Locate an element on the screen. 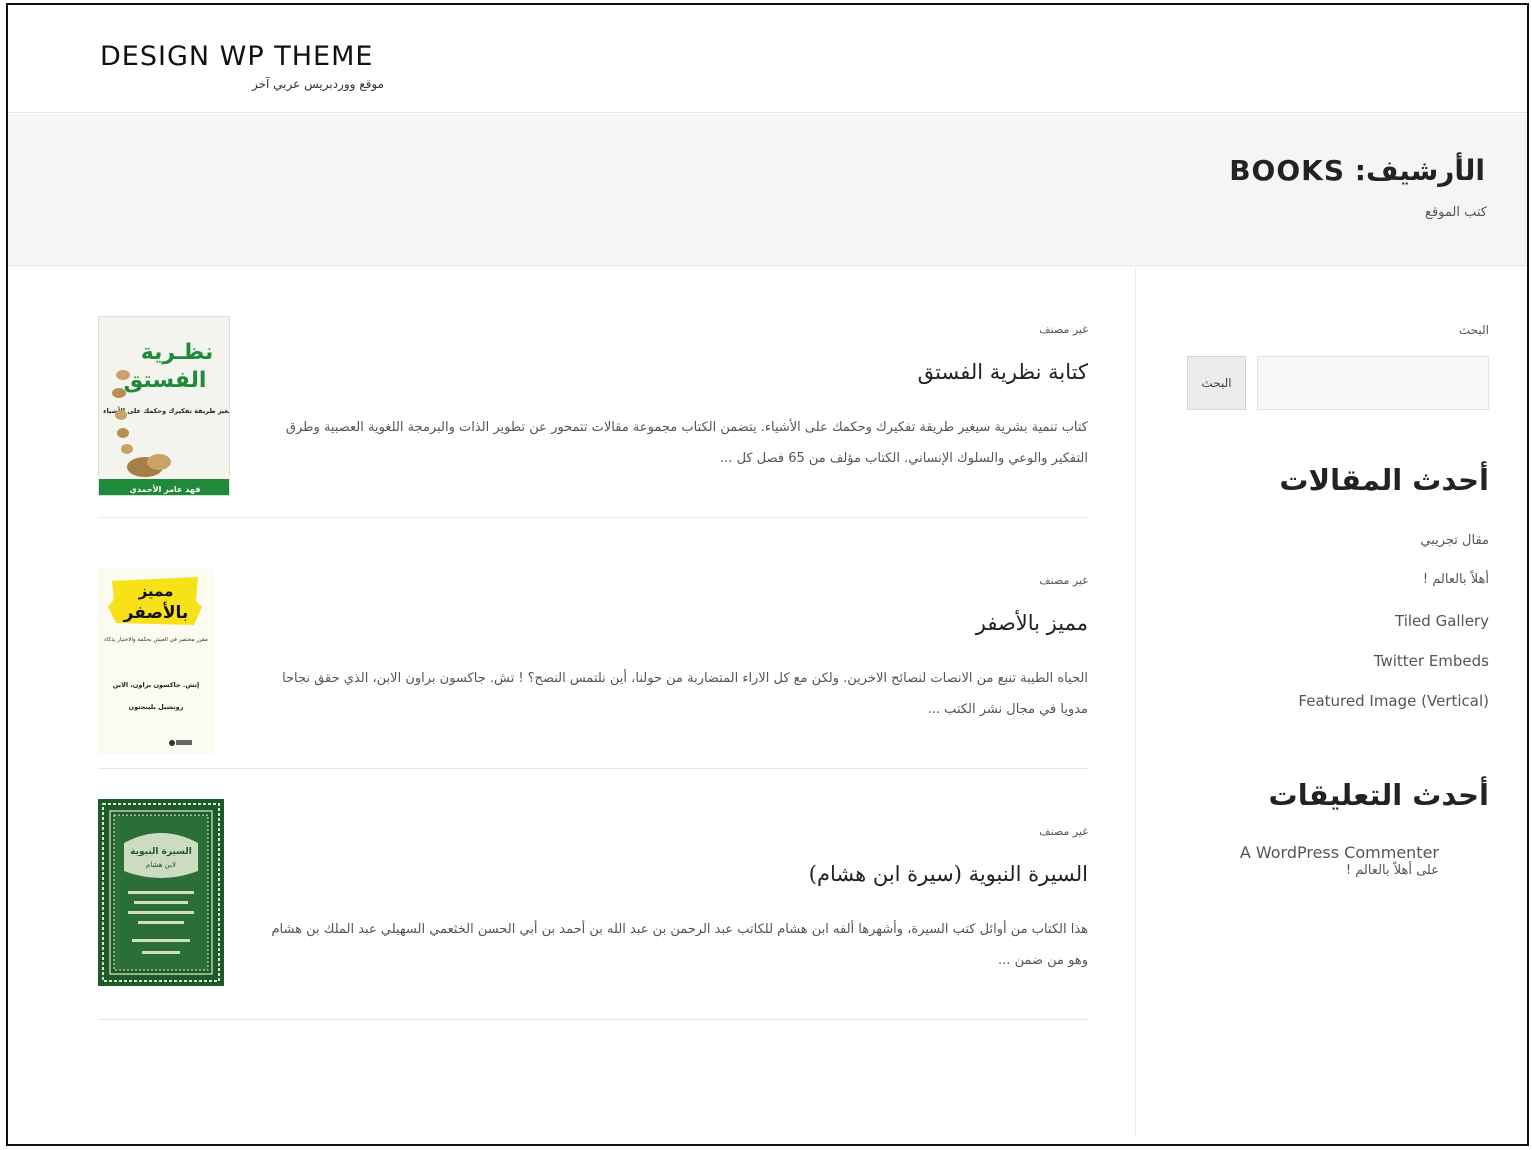  cover-title-line2: لابن هشام is located at coordinates (161, 865).